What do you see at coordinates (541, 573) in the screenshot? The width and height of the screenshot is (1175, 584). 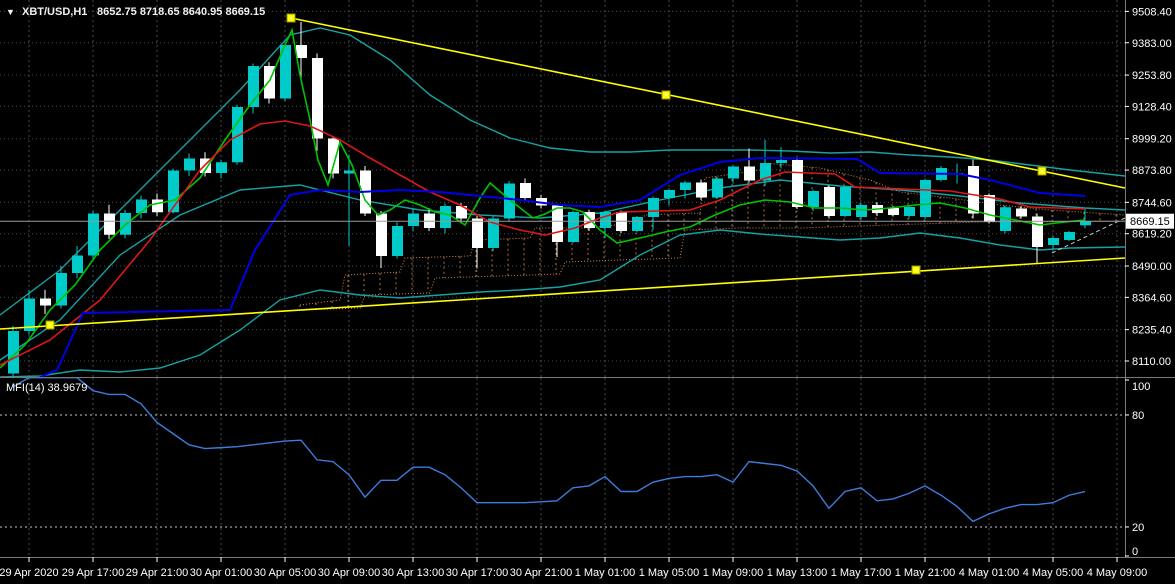 I see `time-axis-label: 30 Apr 21:00` at bounding box center [541, 573].